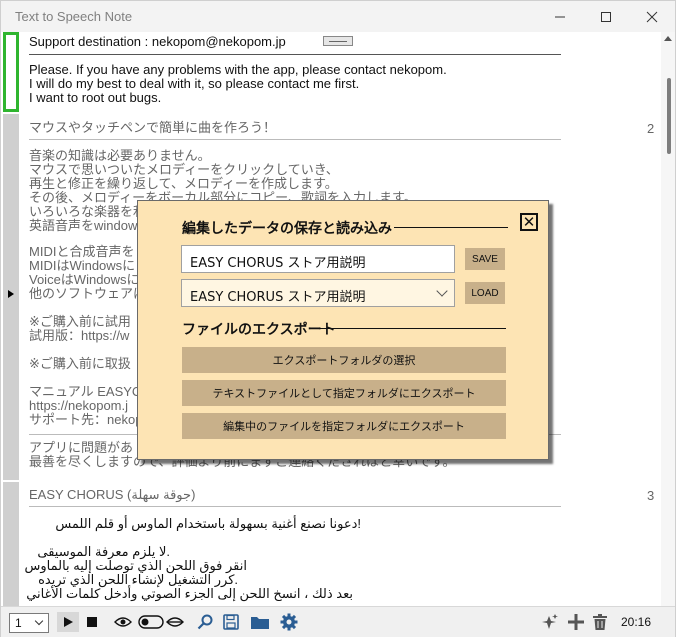 The height and width of the screenshot is (637, 676). What do you see at coordinates (636, 622) in the screenshot?
I see `clock-text: 20:16` at bounding box center [636, 622].